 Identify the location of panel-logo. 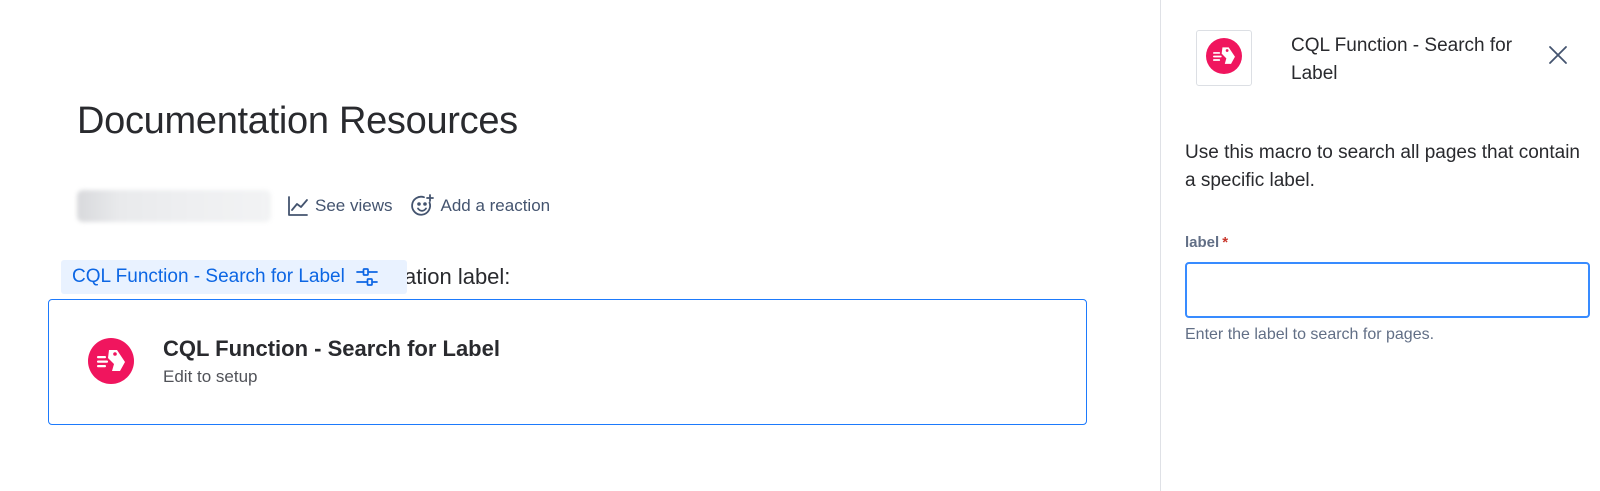
(1224, 58).